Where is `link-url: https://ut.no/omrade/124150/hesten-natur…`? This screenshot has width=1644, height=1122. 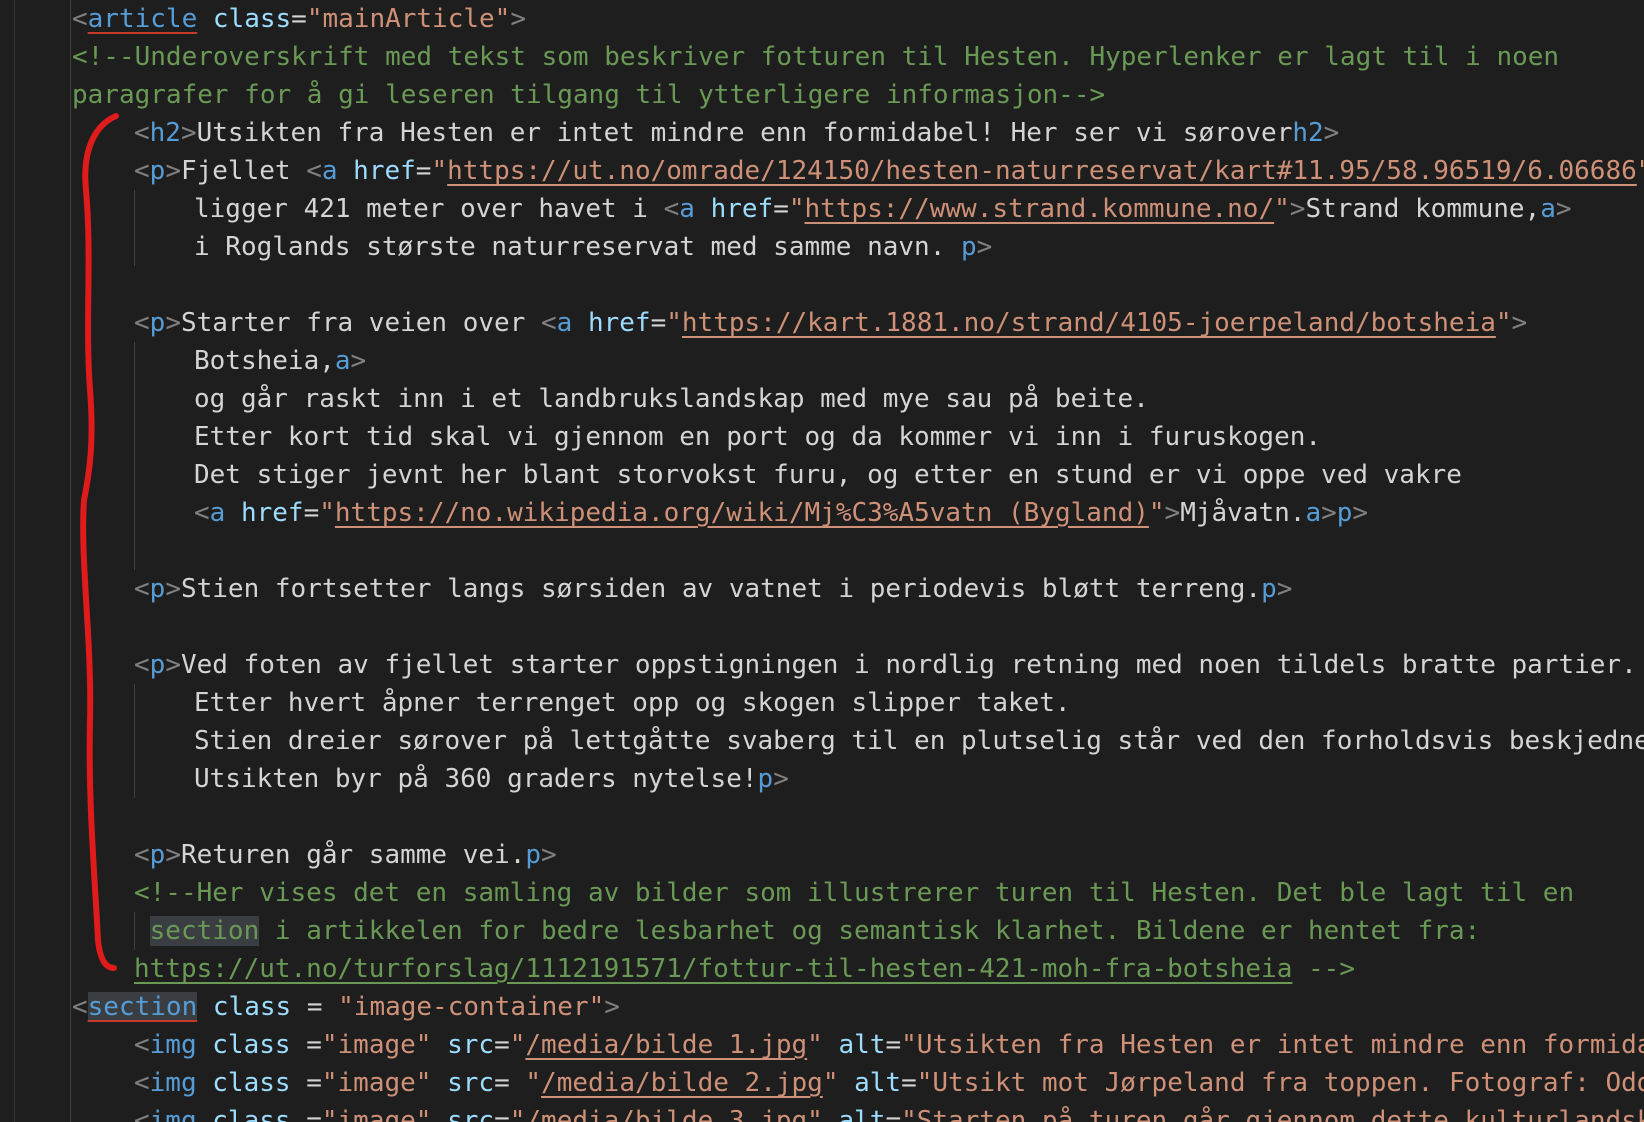
link-url: https://ut.no/omrade/124150/hesten-natur… is located at coordinates (1042, 171).